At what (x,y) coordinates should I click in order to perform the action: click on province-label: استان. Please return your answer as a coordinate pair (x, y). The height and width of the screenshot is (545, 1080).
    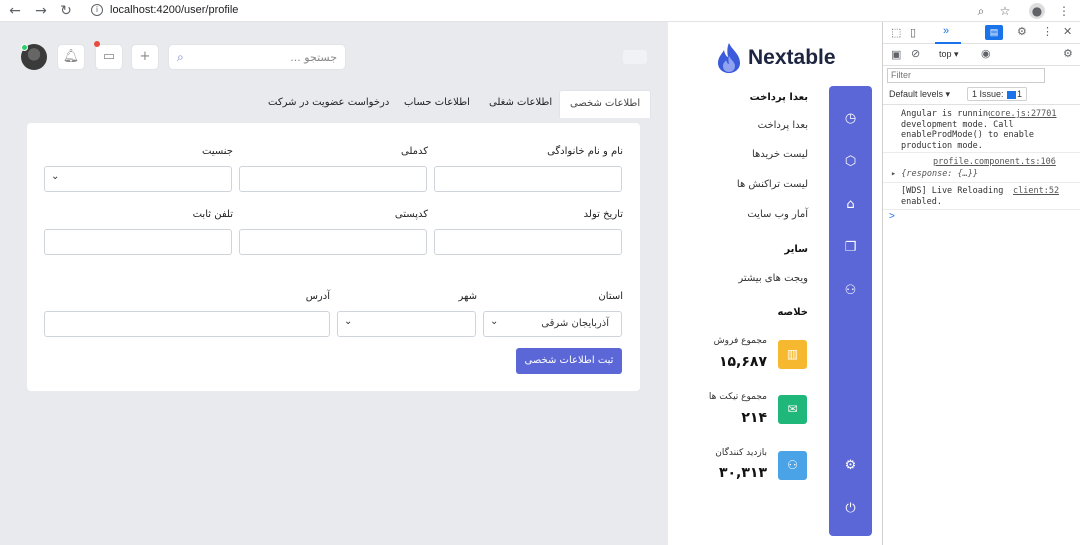
    Looking at the image, I should click on (610, 296).